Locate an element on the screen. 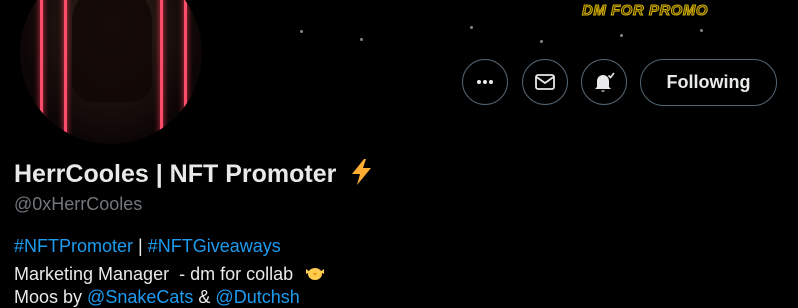 The height and width of the screenshot is (308, 798). more-options-button is located at coordinates (485, 82).